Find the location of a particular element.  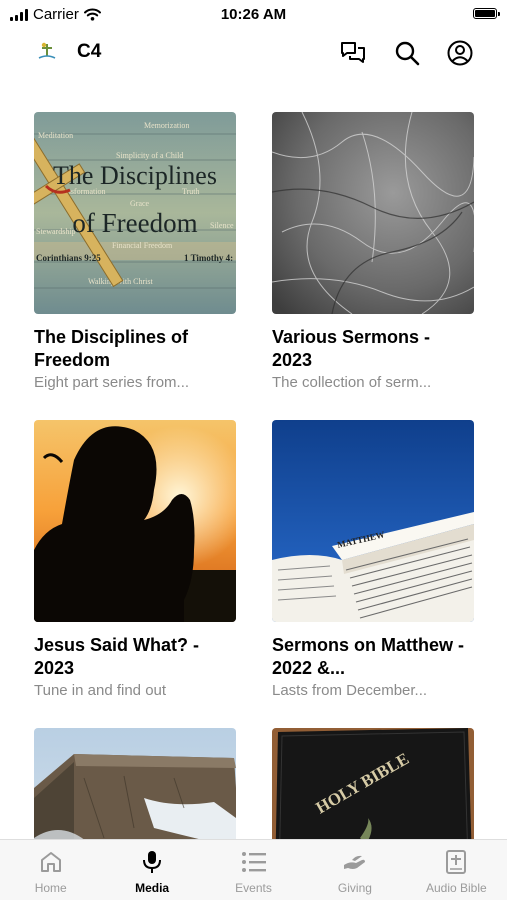

profile-button is located at coordinates (460, 53).